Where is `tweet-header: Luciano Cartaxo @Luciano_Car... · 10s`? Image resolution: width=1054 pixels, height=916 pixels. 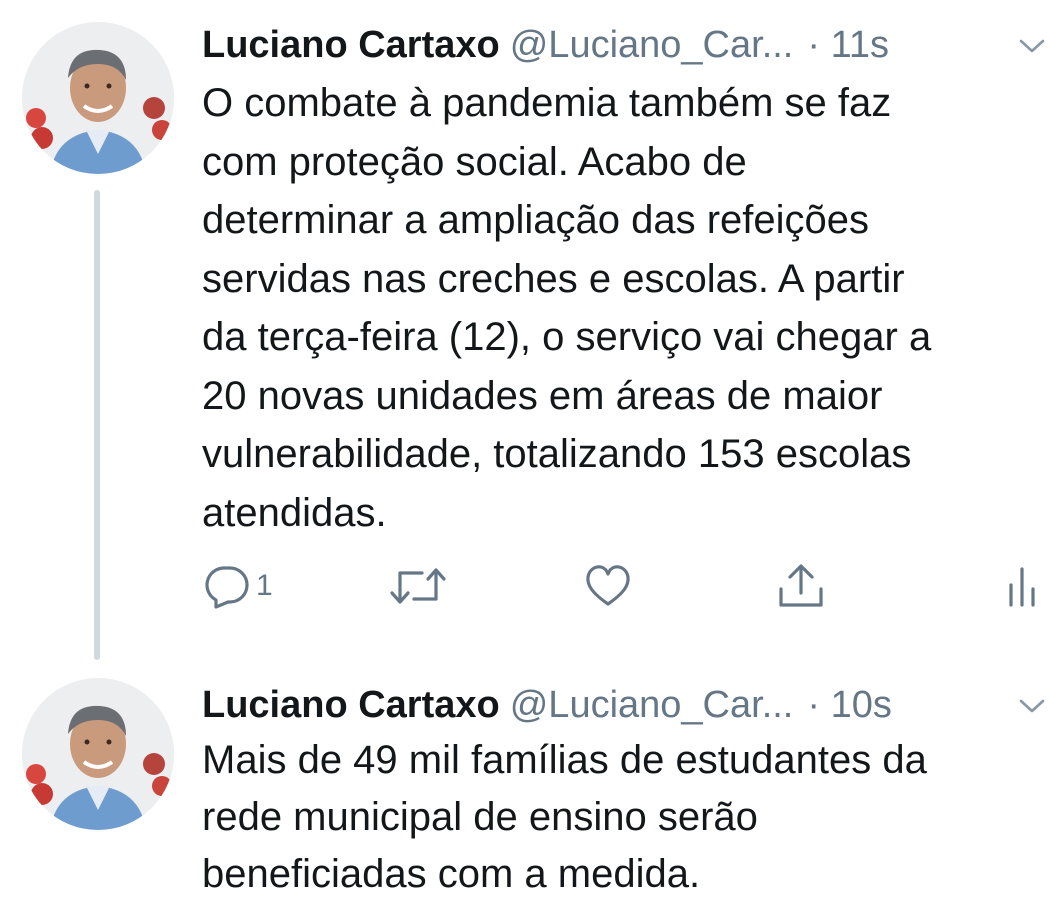 tweet-header: Luciano Cartaxo @Luciano_Car... · 10s is located at coordinates (628, 705).